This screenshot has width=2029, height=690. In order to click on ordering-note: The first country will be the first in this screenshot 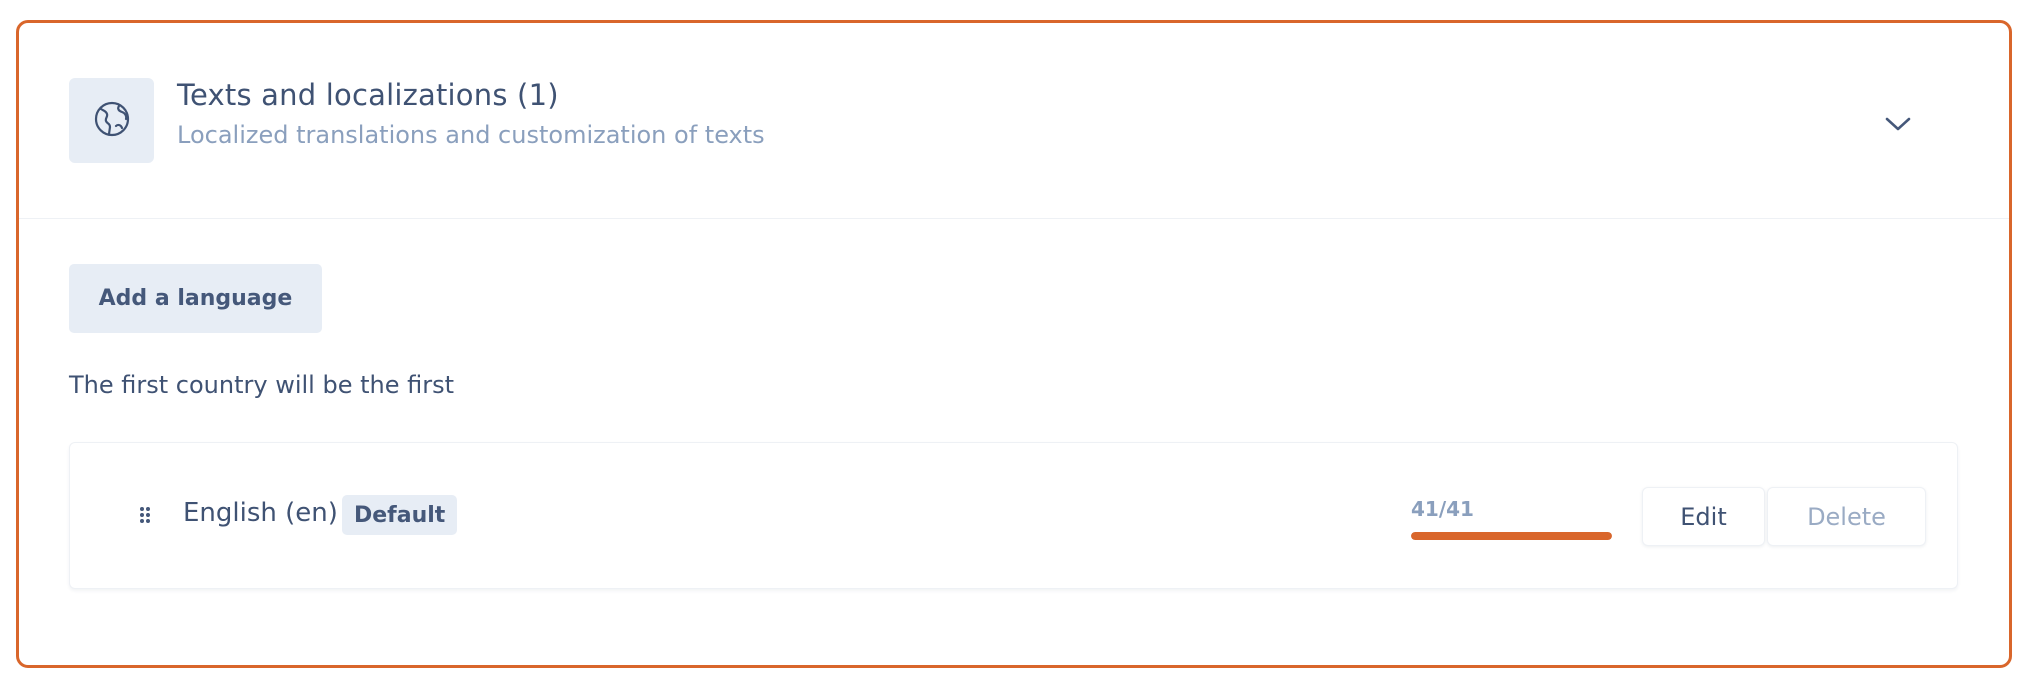, I will do `click(262, 385)`.